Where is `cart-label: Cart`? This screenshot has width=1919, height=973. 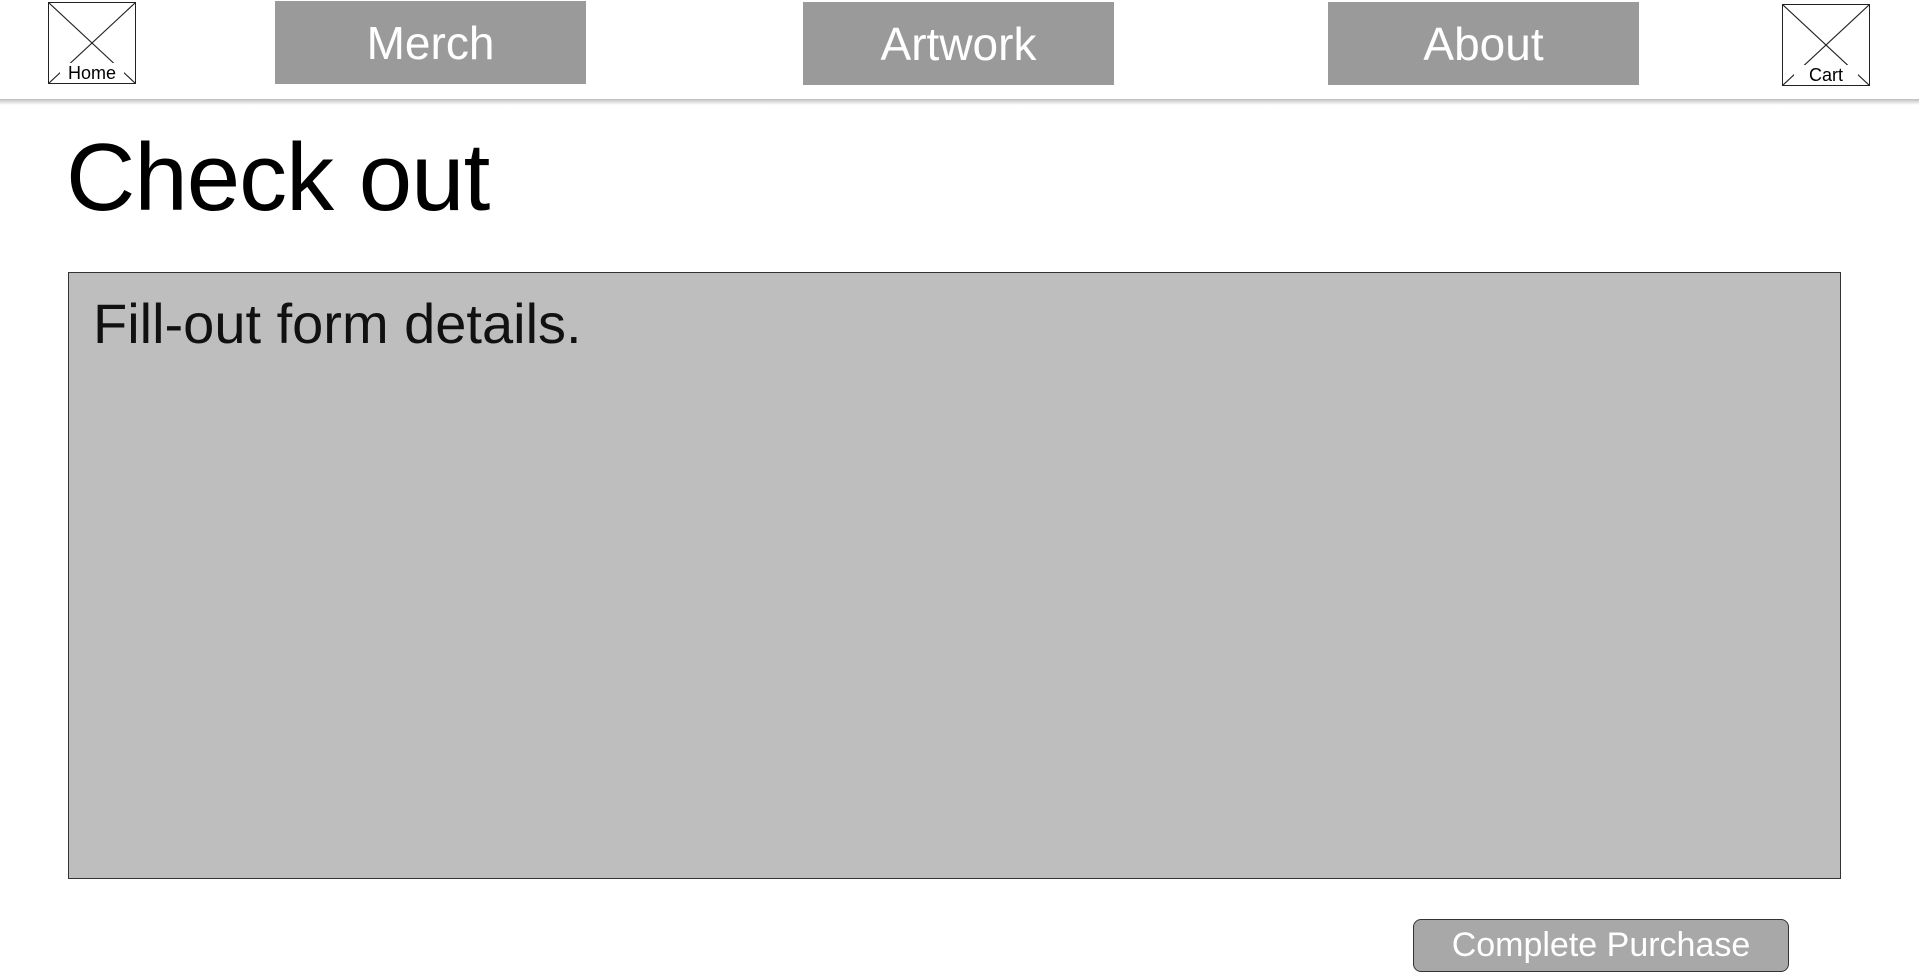 cart-label: Cart is located at coordinates (1826, 75).